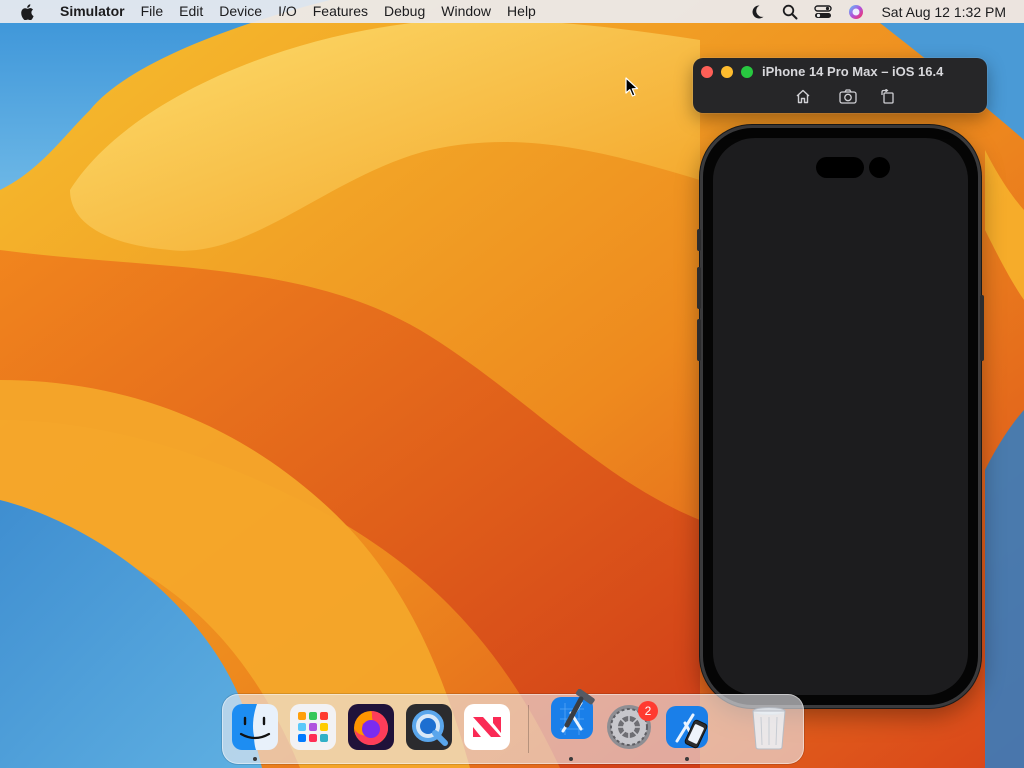 This screenshot has width=1024, height=768. Describe the element at coordinates (848, 96) in the screenshot. I see `screenshot-icon` at that location.